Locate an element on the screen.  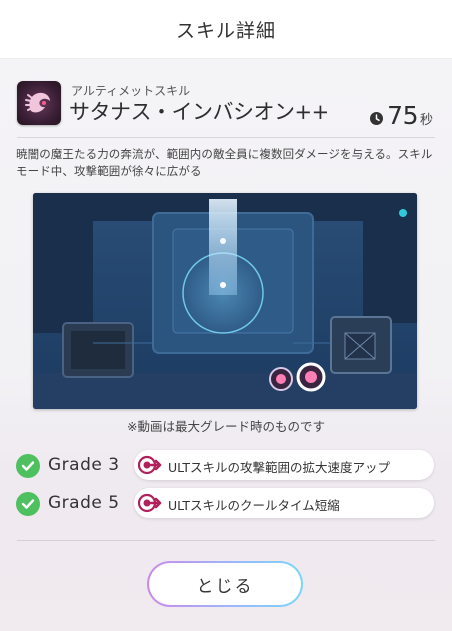
grade-label: Grade 5 is located at coordinates (84, 503).